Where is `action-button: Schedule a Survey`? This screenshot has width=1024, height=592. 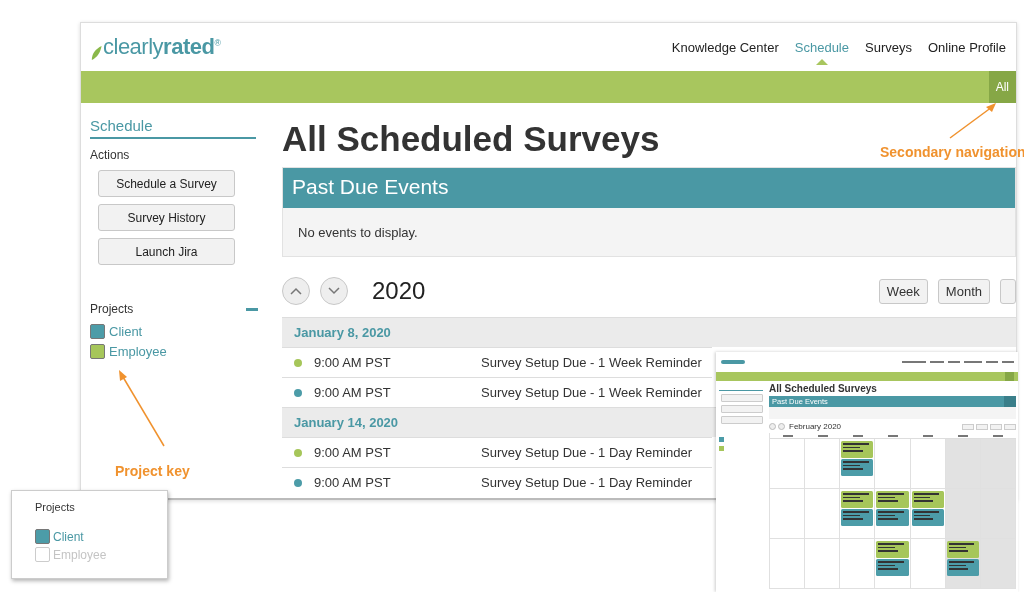 action-button: Schedule a Survey is located at coordinates (166, 183).